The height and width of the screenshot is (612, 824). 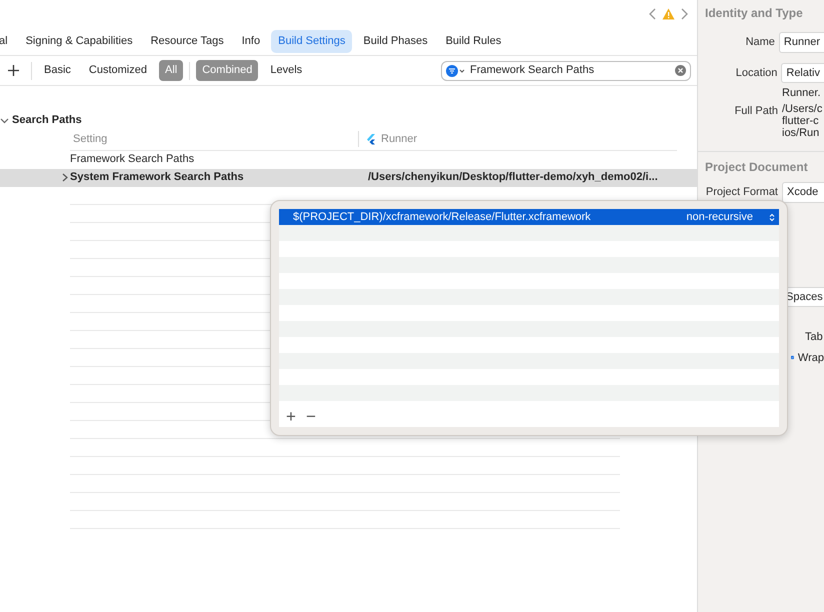 What do you see at coordinates (395, 41) in the screenshot?
I see `tab: Build Phases` at bounding box center [395, 41].